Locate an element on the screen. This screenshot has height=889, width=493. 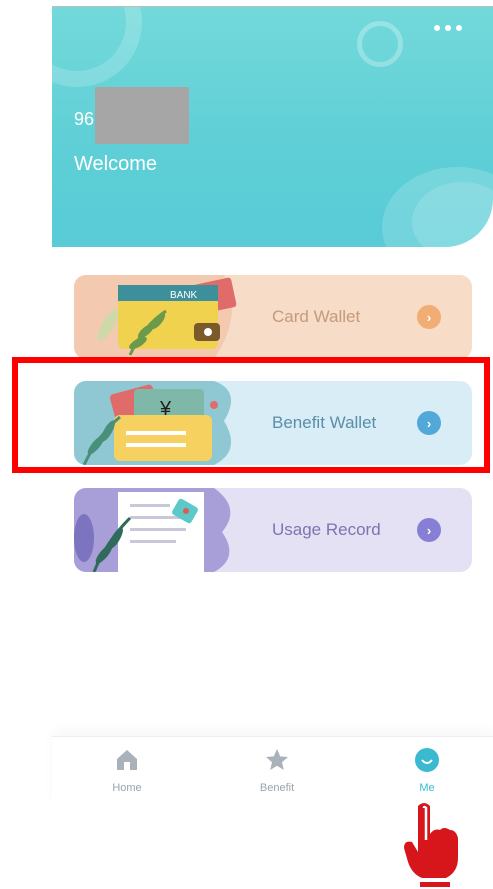
tab-home: Home is located at coordinates (127, 770).